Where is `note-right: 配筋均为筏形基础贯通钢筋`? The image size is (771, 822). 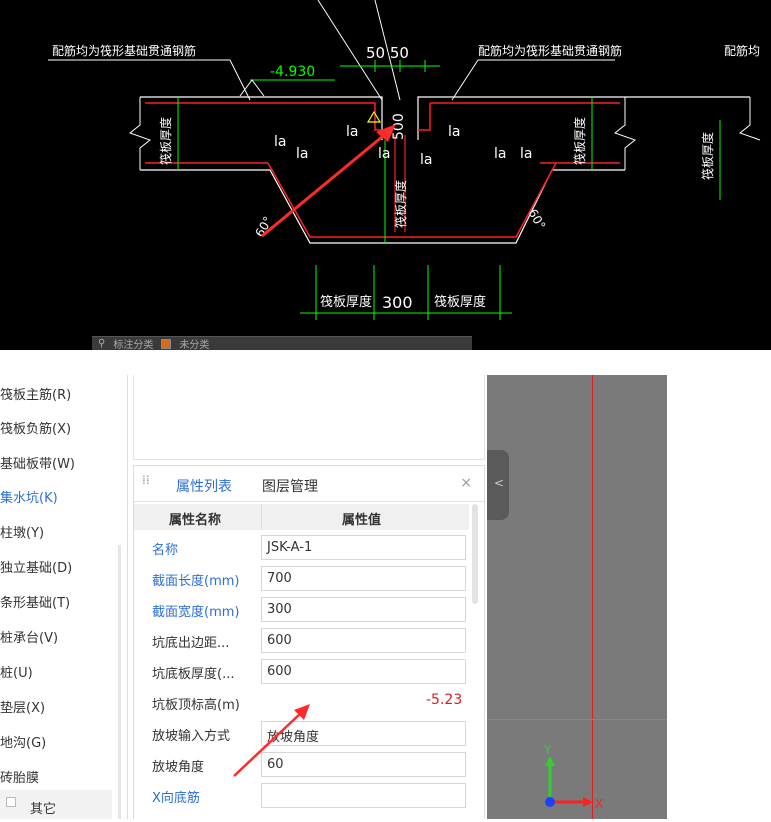
note-right: 配筋均为筏形基础贯通钢筋 is located at coordinates (550, 50).